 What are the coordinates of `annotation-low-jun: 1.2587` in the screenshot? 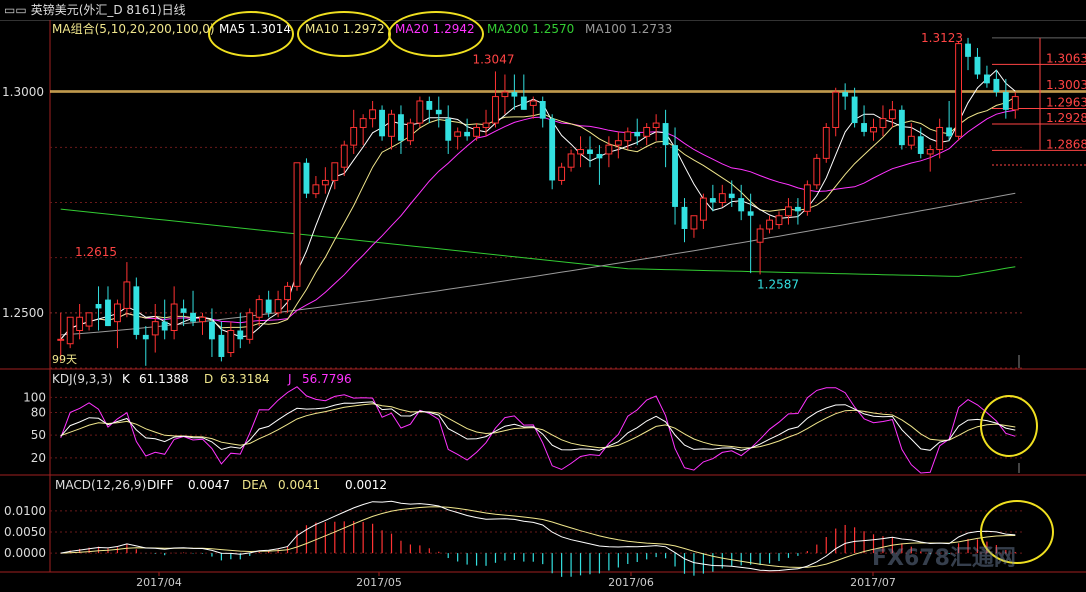 It's located at (778, 284).